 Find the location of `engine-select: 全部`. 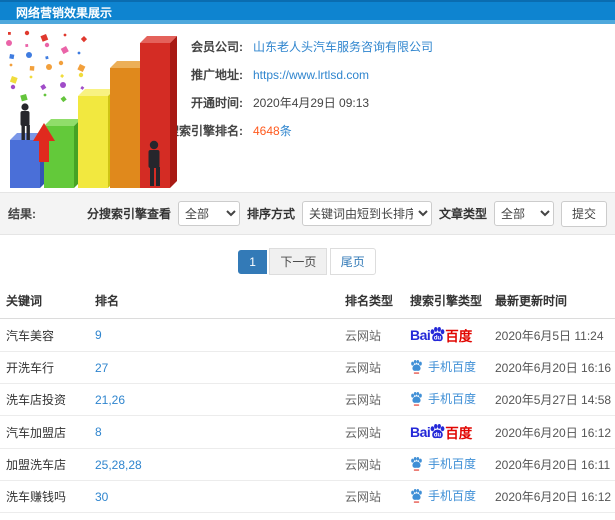

engine-select: 全部 is located at coordinates (208, 213).